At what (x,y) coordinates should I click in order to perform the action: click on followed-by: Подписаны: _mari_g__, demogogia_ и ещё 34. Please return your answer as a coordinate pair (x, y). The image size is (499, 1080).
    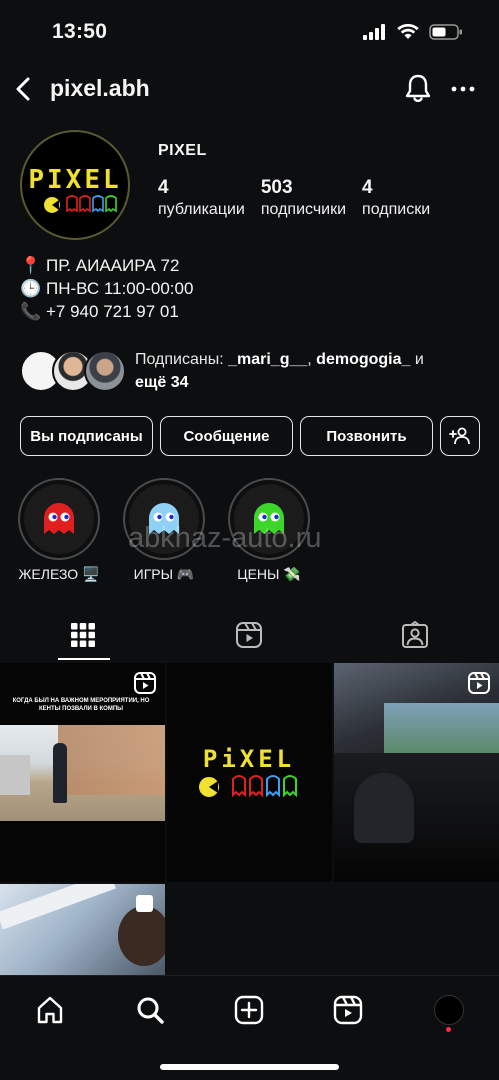
    Looking at the image, I should click on (255, 371).